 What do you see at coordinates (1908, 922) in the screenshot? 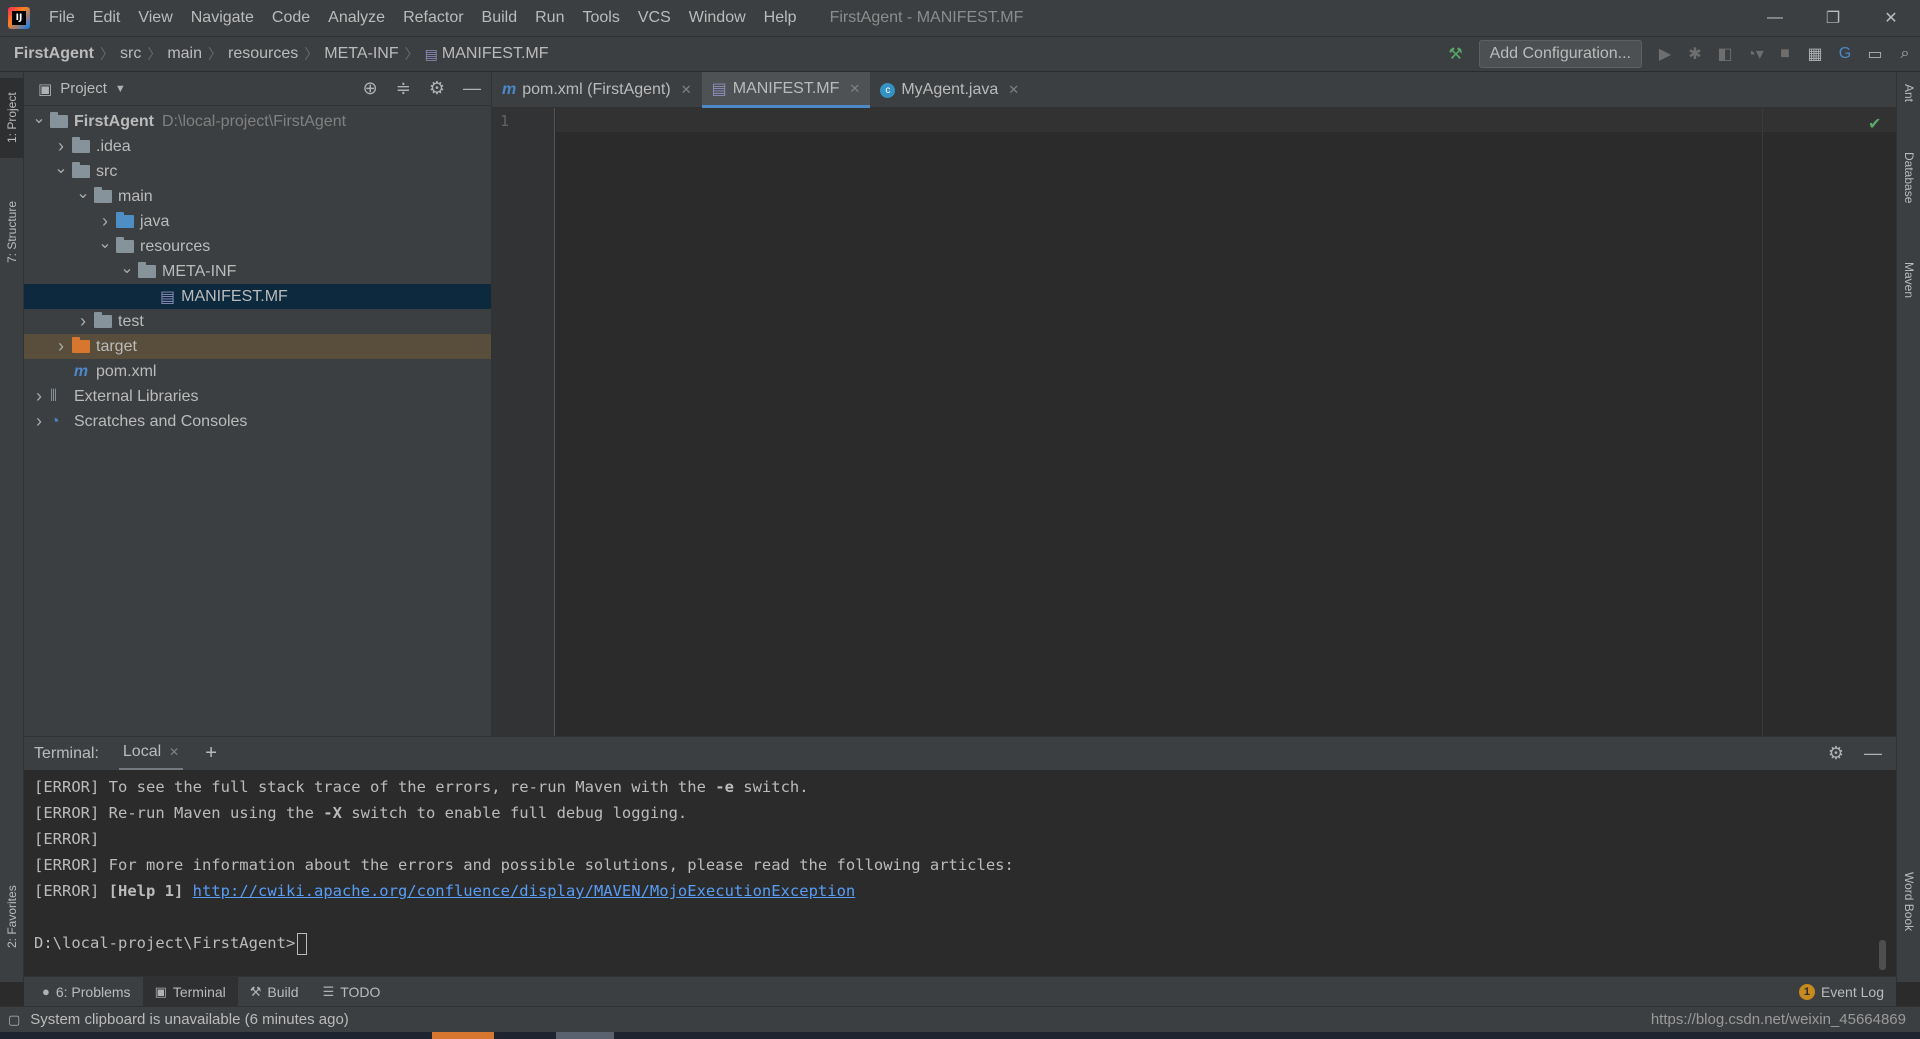
I see `word-book-tool-tab: Word Book` at bounding box center [1908, 922].